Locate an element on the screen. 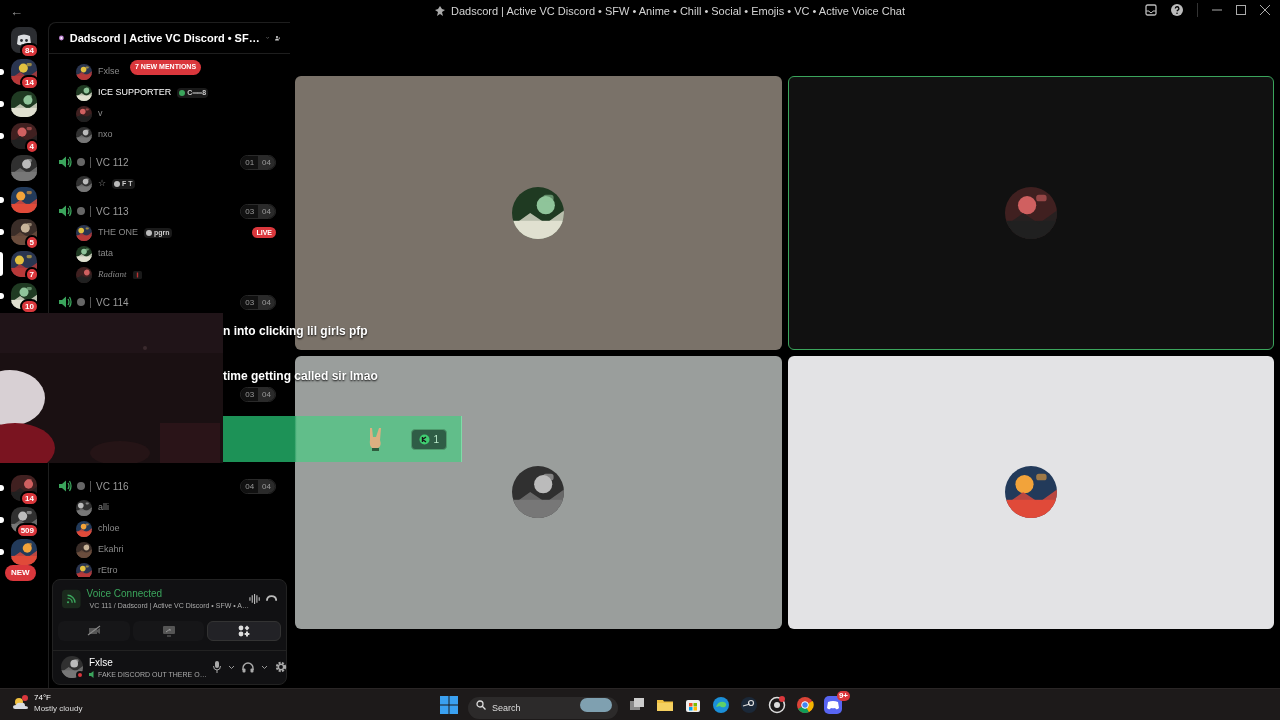 This screenshot has height=720, width=1280. camera-button is located at coordinates (94, 630).